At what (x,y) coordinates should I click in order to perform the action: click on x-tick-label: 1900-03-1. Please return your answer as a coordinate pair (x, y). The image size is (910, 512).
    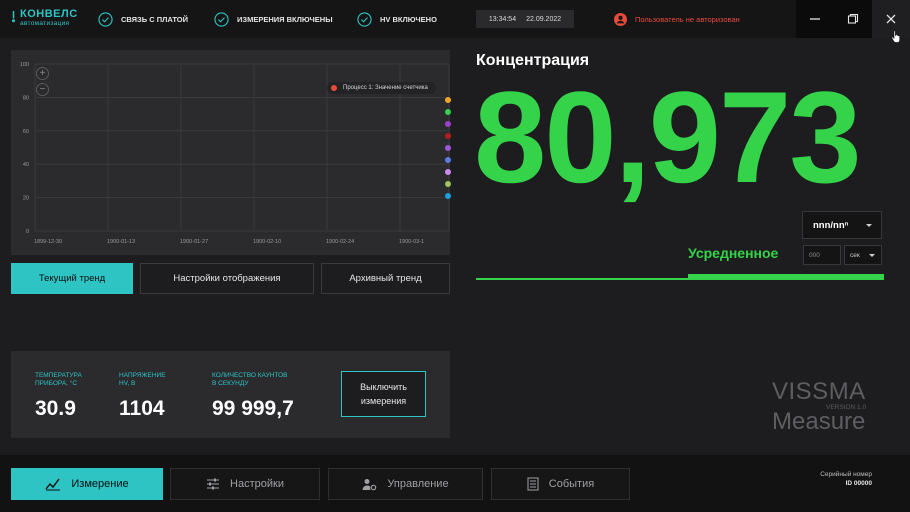
    Looking at the image, I should click on (411, 242).